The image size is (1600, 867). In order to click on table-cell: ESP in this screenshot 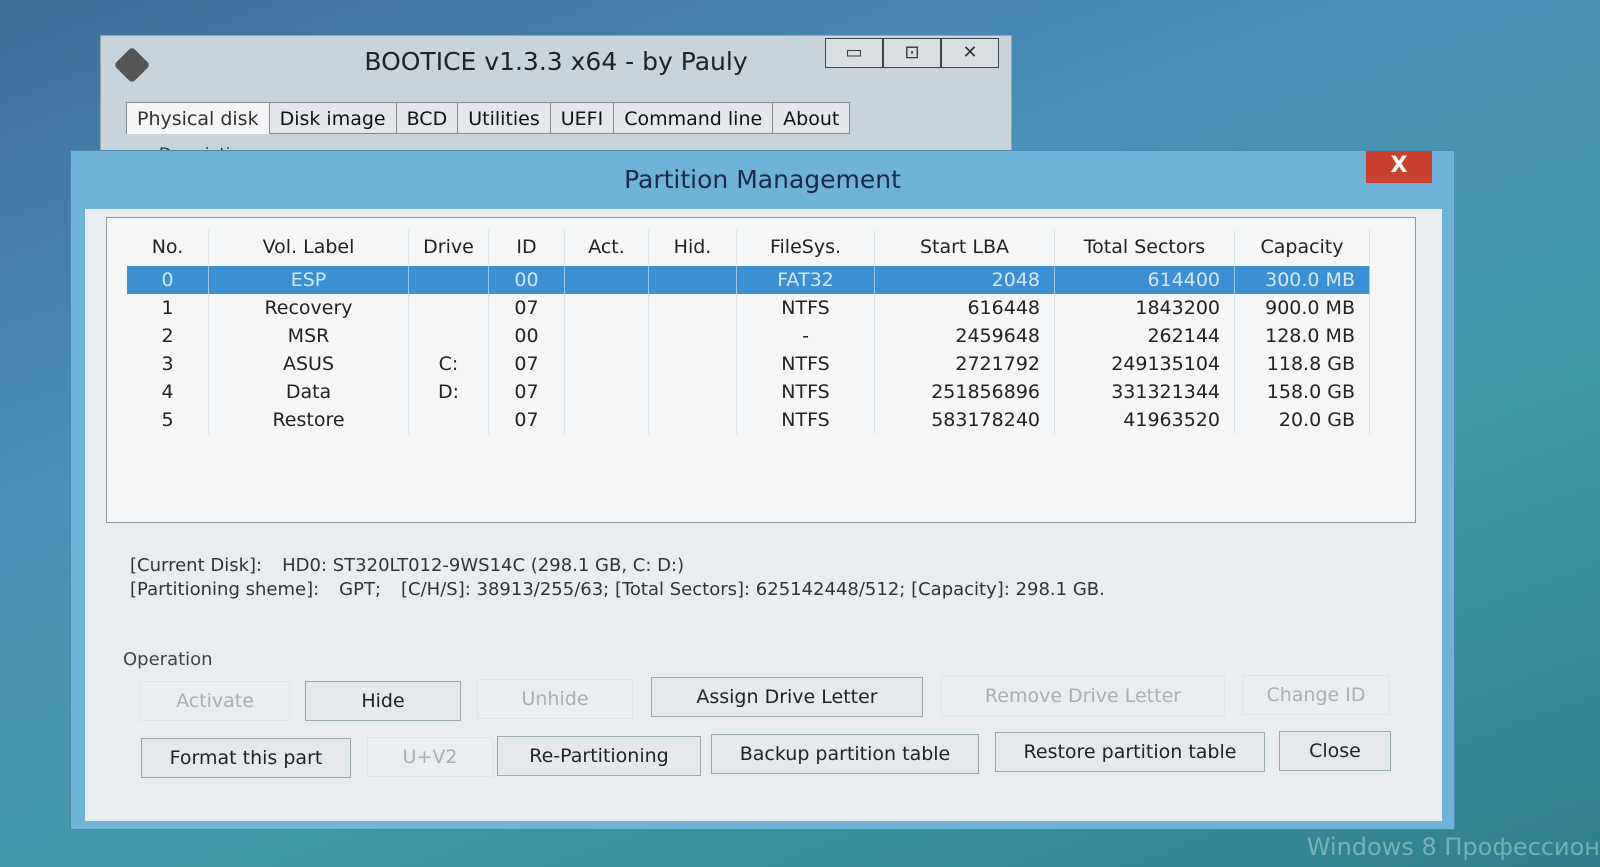, I will do `click(309, 280)`.